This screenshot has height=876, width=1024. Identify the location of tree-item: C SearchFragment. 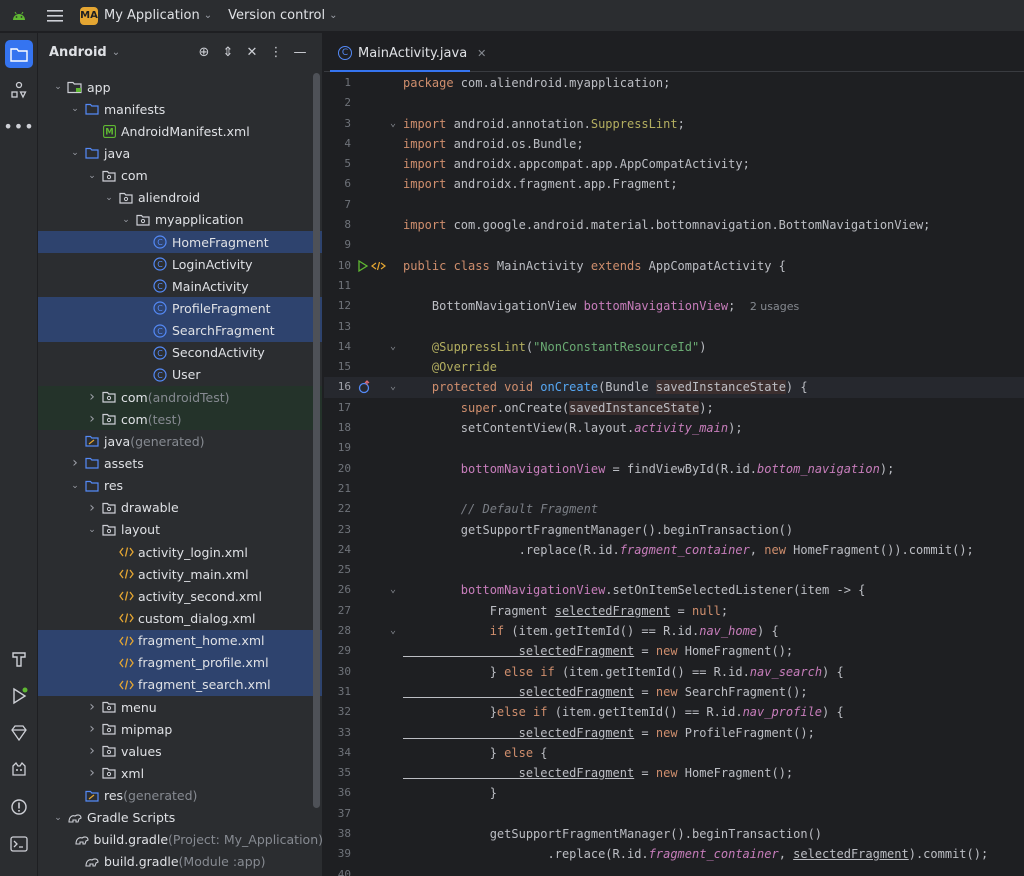
(180, 330).